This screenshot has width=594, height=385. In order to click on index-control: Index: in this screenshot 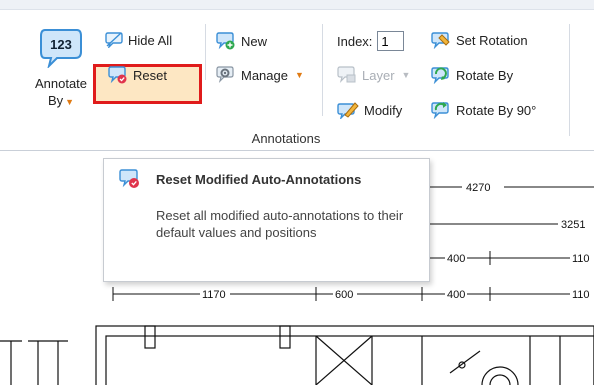, I will do `click(371, 41)`.